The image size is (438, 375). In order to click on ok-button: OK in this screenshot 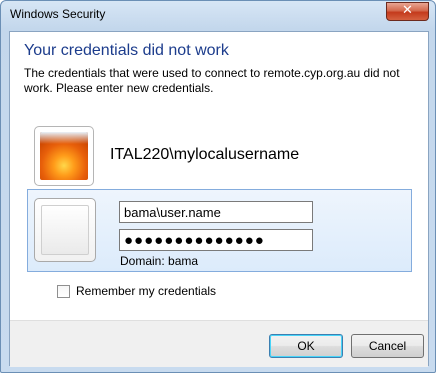, I will do `click(306, 346)`.